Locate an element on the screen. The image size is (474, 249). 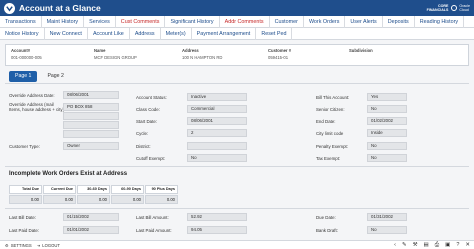
section-divider is located at coordinates (237, 166).